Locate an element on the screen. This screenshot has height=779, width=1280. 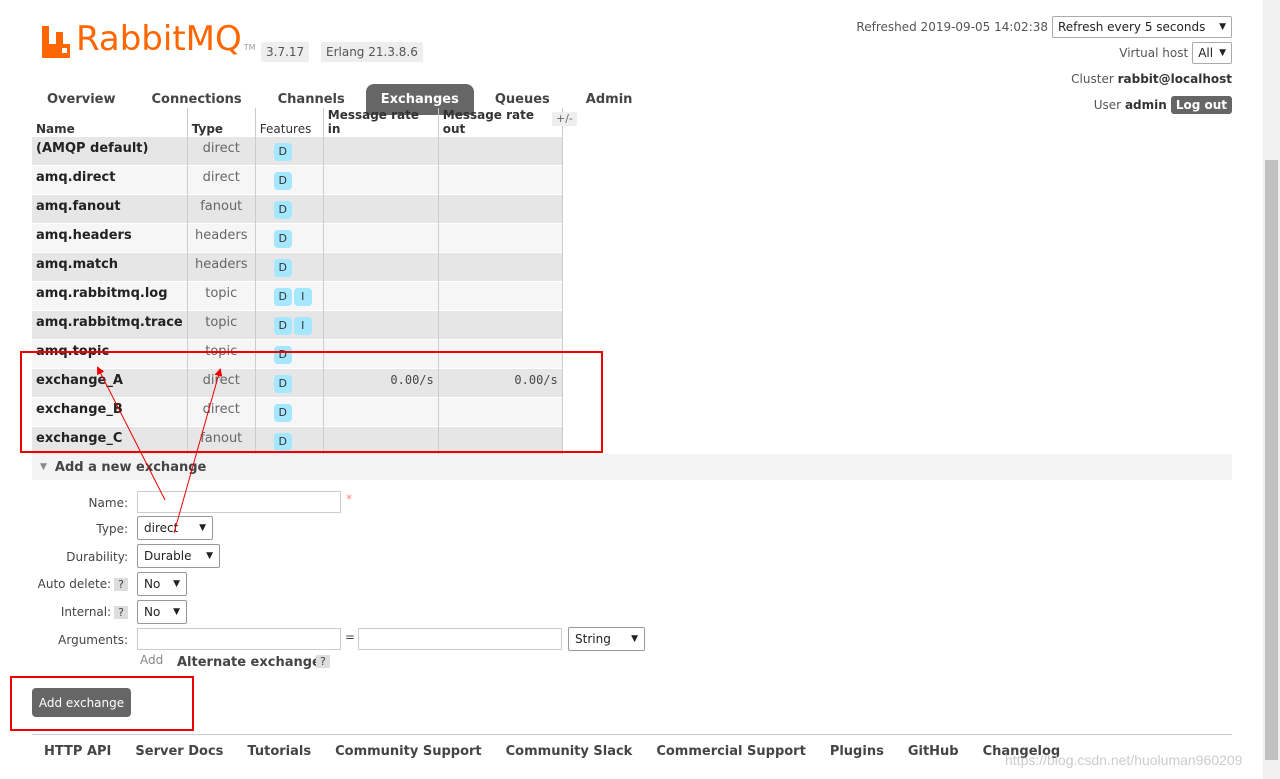
vertical-scrollbar is located at coordinates (1271, 389).